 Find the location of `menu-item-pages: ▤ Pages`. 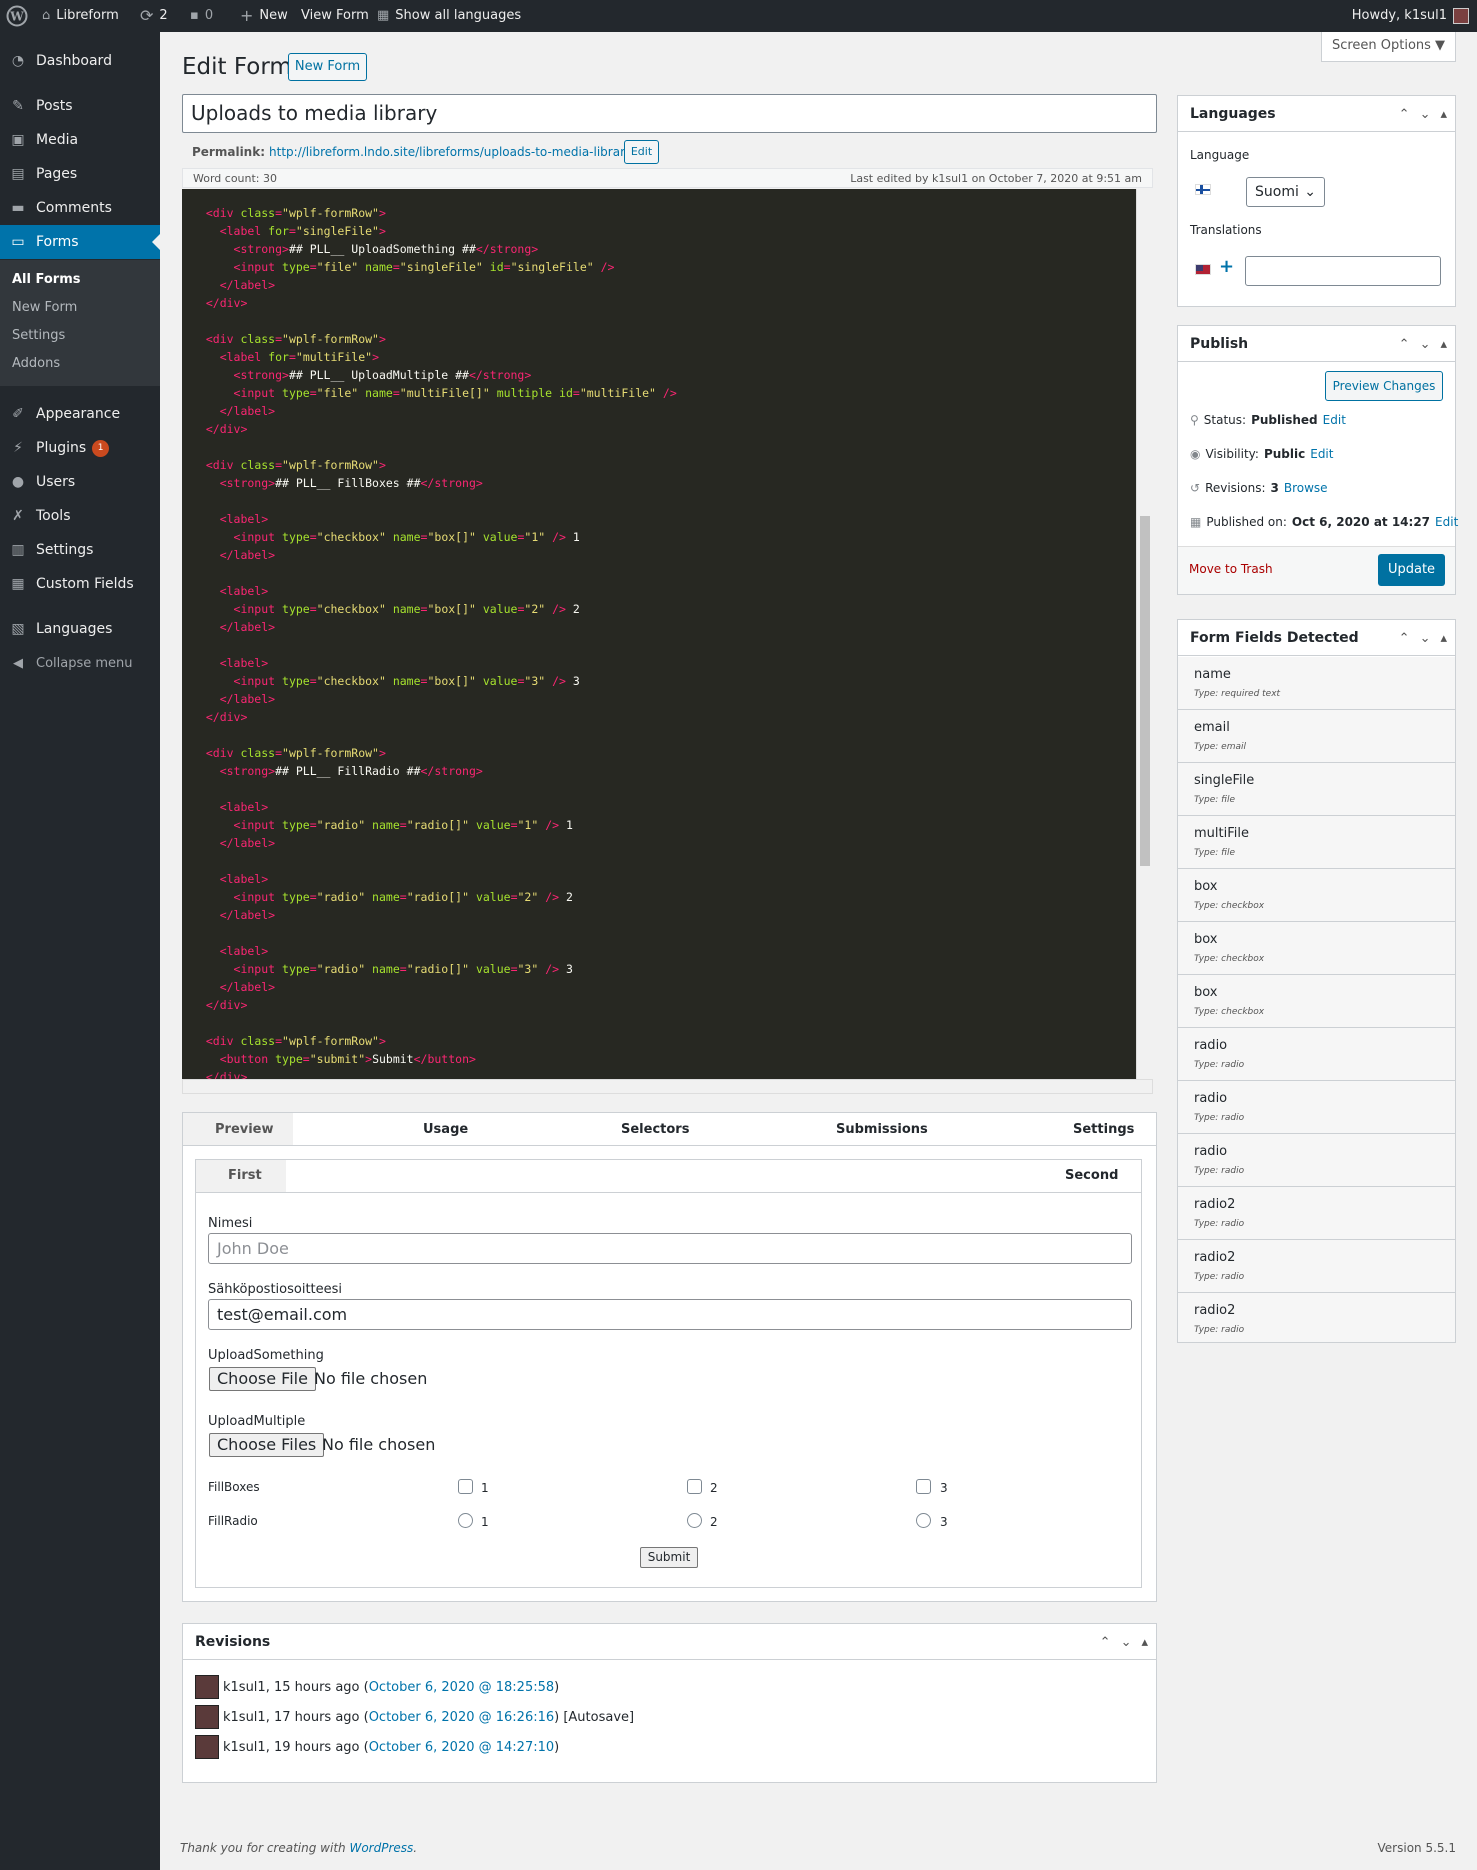

menu-item-pages: ▤ Pages is located at coordinates (80, 174).